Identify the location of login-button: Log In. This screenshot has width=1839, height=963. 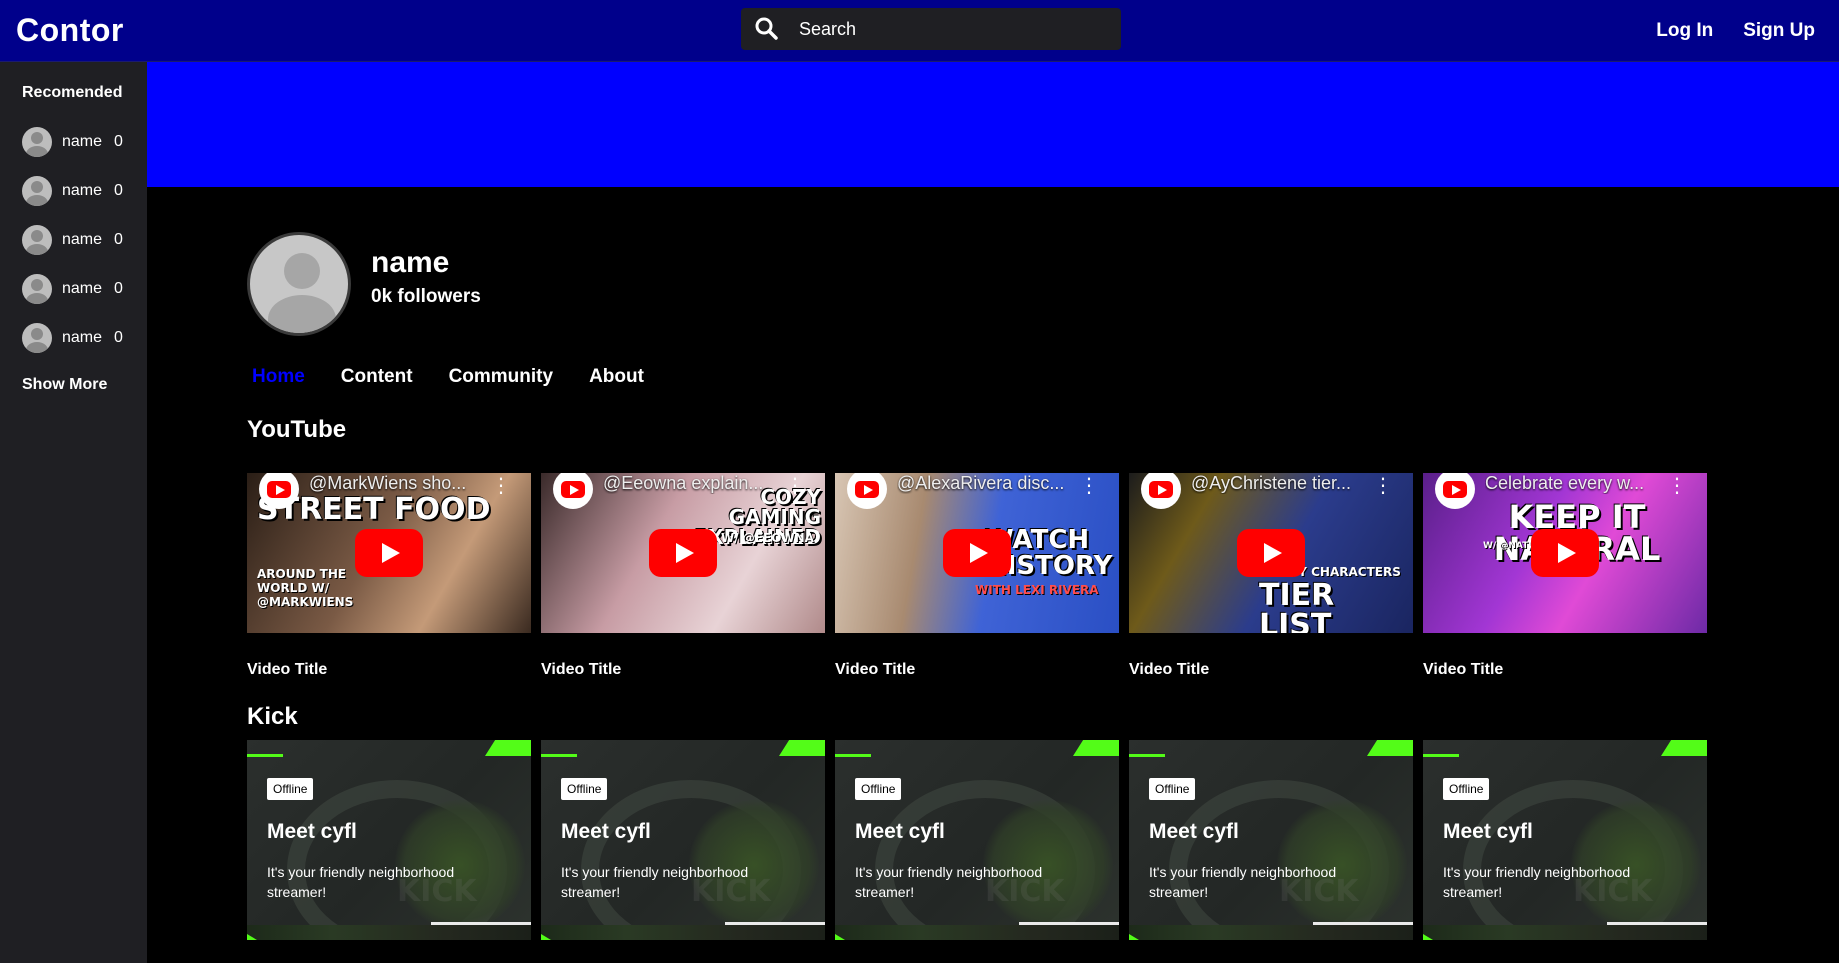
(1684, 31).